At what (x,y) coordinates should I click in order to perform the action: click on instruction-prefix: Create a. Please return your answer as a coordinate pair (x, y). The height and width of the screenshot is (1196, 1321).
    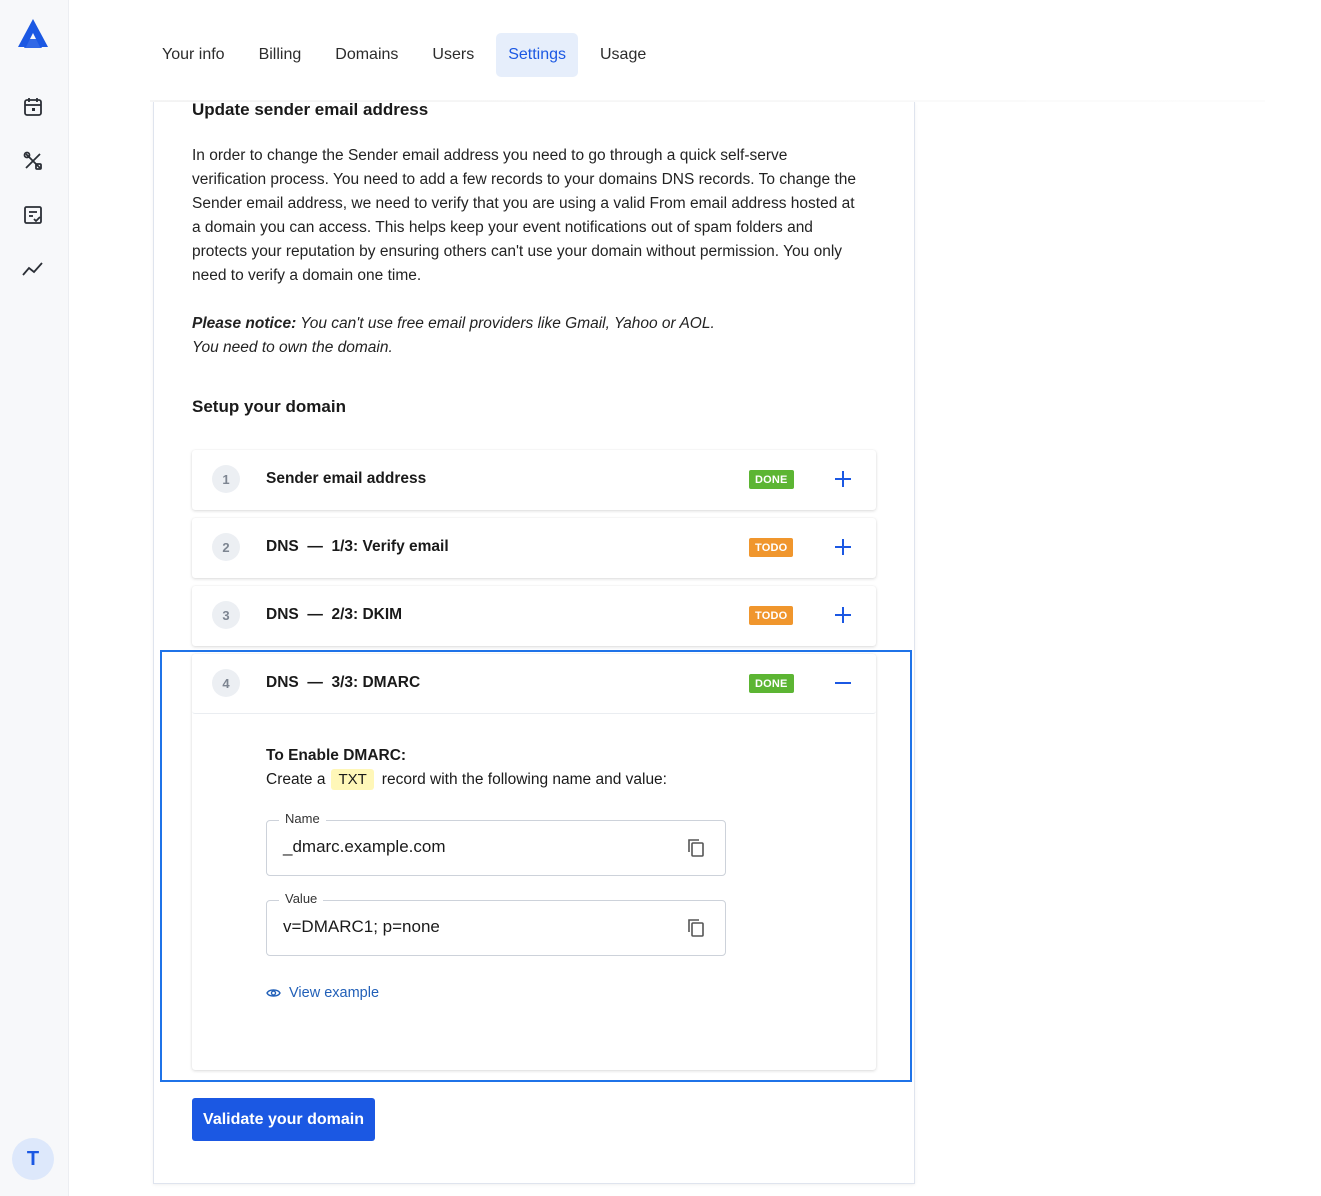
    Looking at the image, I should click on (296, 779).